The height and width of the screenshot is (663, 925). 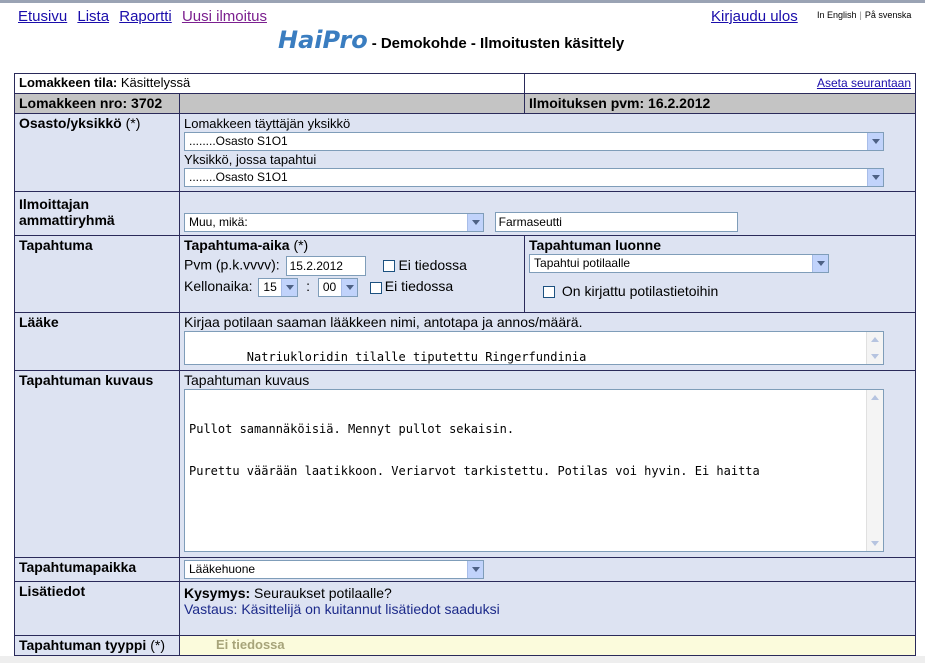 I want to click on event-date-row: Pvm (p.k.vvvv): 15.2.2012 Ei tiedossa, so click(x=352, y=266).